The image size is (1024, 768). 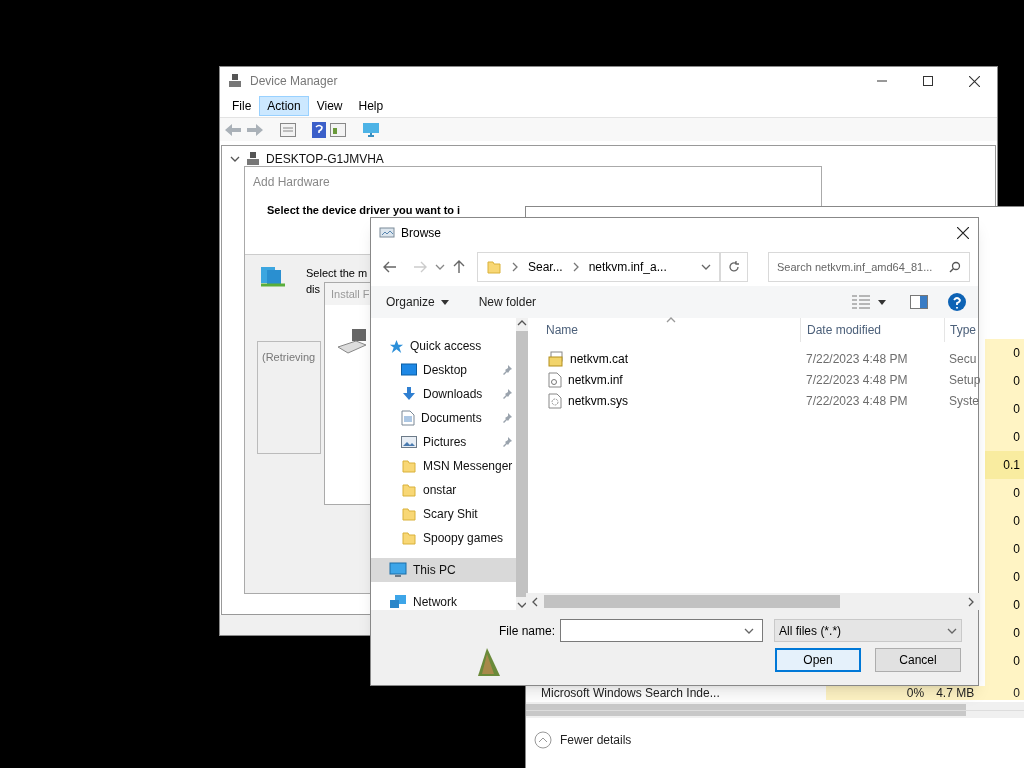 What do you see at coordinates (444, 302) in the screenshot?
I see `dropdown-arrow-icon` at bounding box center [444, 302].